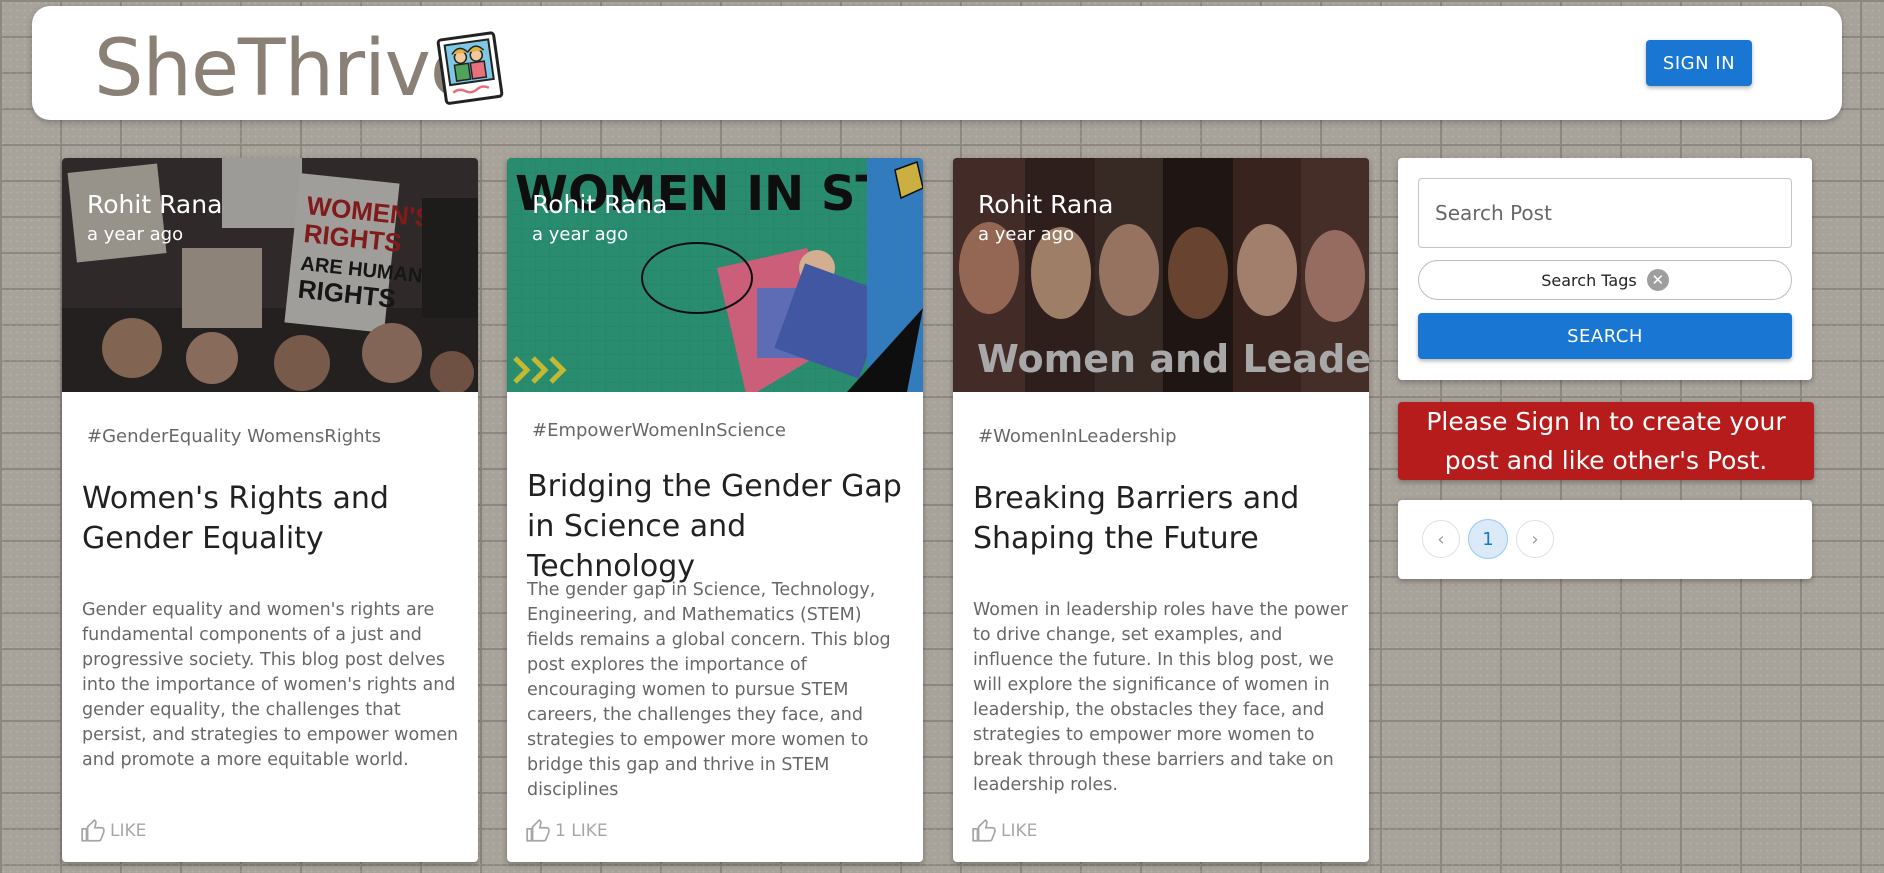 The height and width of the screenshot is (873, 1884). I want to click on like-button: 1 LIKE, so click(566, 831).